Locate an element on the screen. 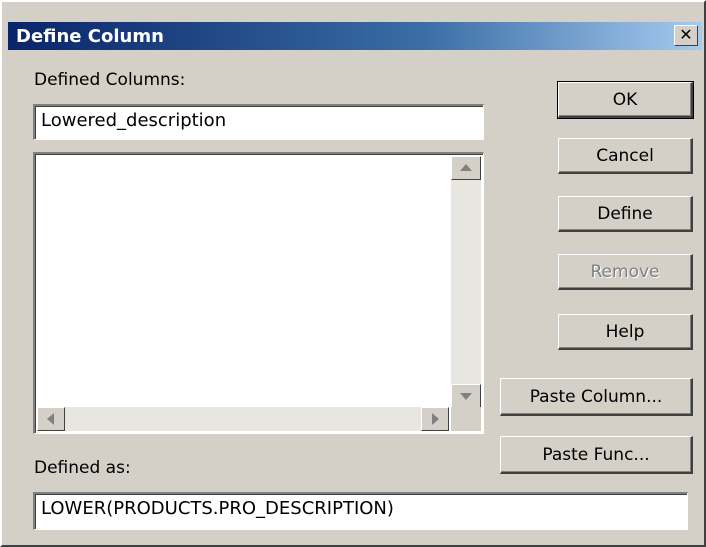 The width and height of the screenshot is (706, 547). cancel-button: Cancel is located at coordinates (625, 156).